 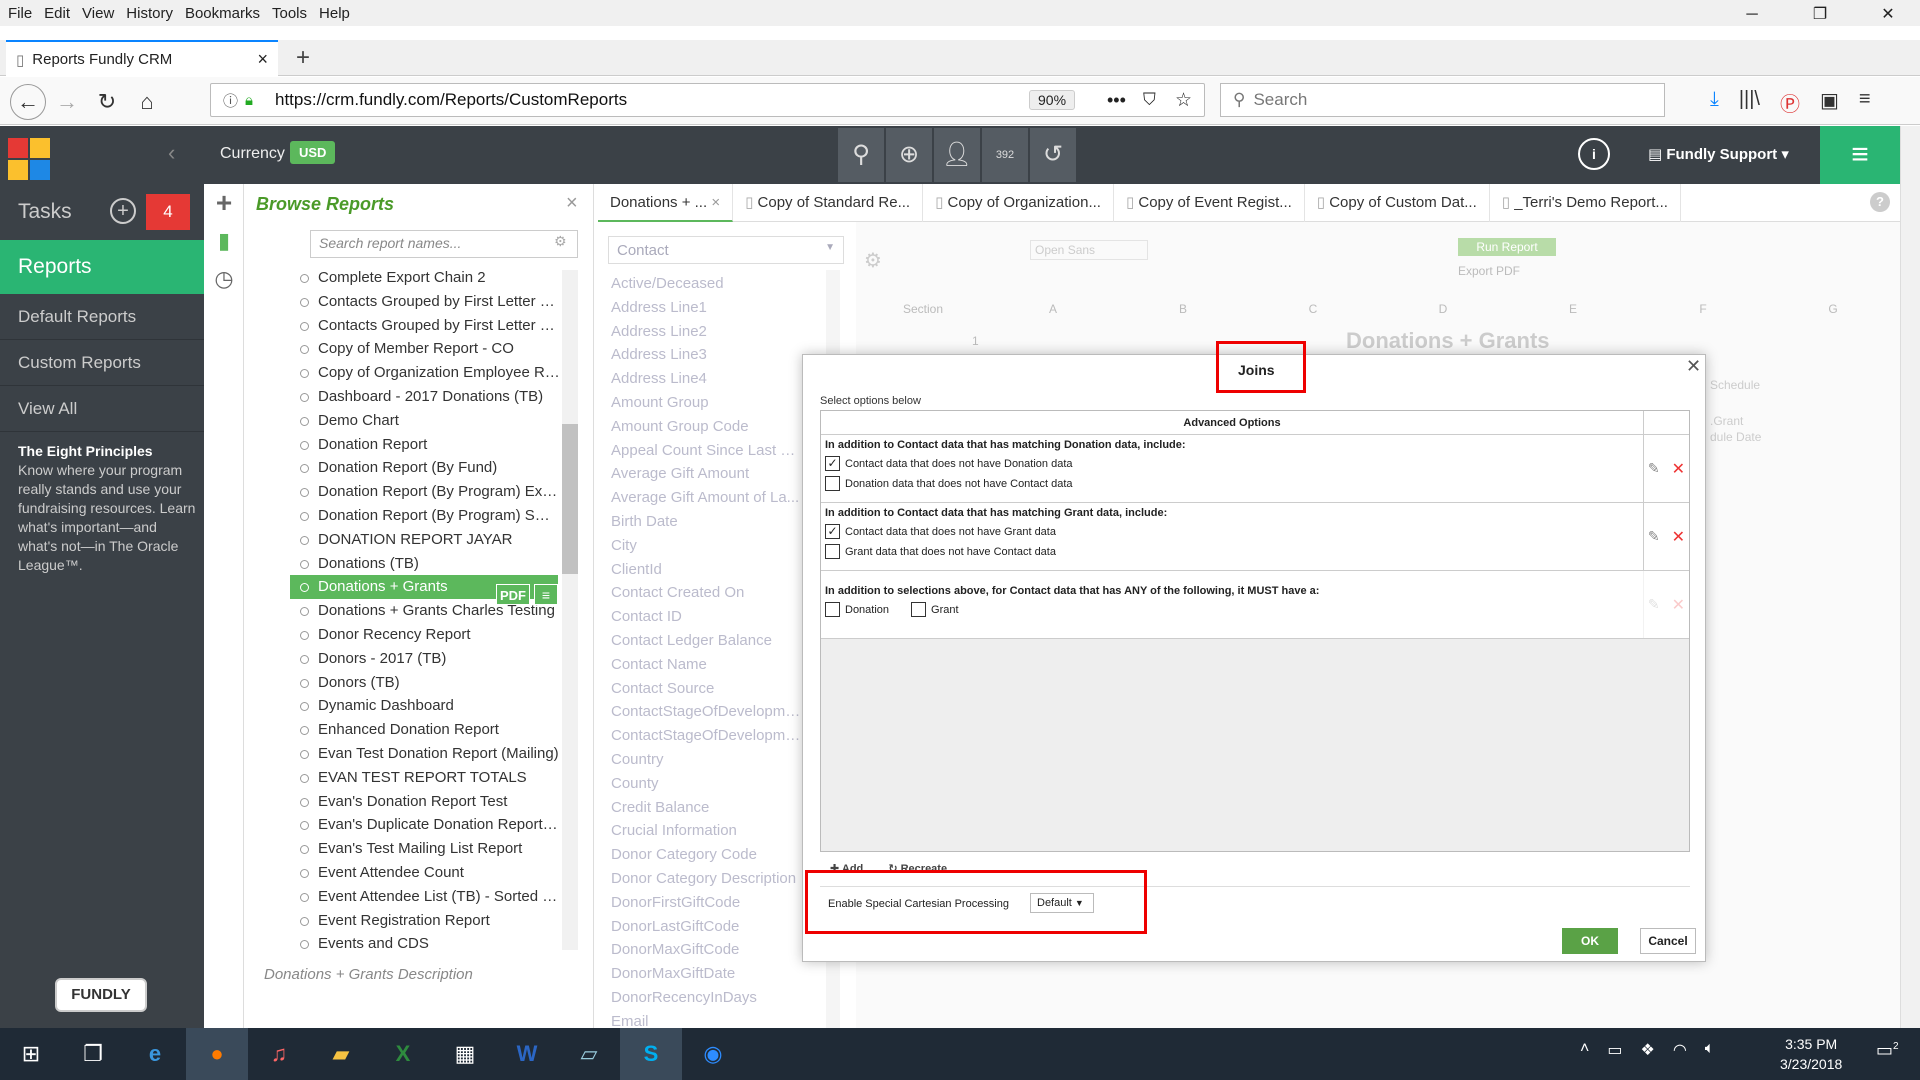 I want to click on counter-icon: 392, so click(x=1005, y=155).